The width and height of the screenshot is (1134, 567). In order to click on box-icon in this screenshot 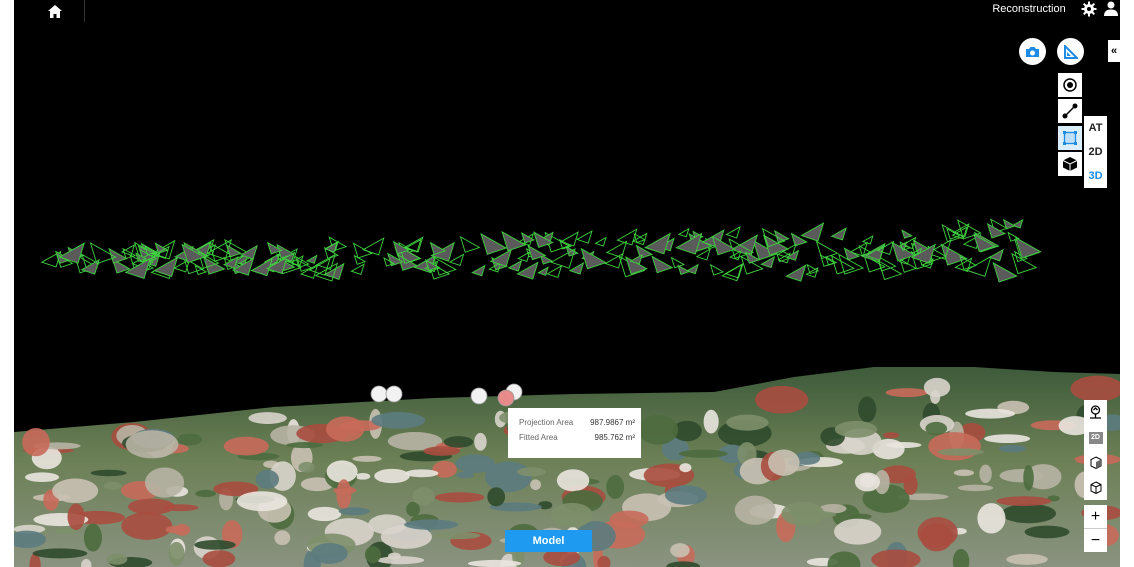, I will do `click(1095, 462)`.